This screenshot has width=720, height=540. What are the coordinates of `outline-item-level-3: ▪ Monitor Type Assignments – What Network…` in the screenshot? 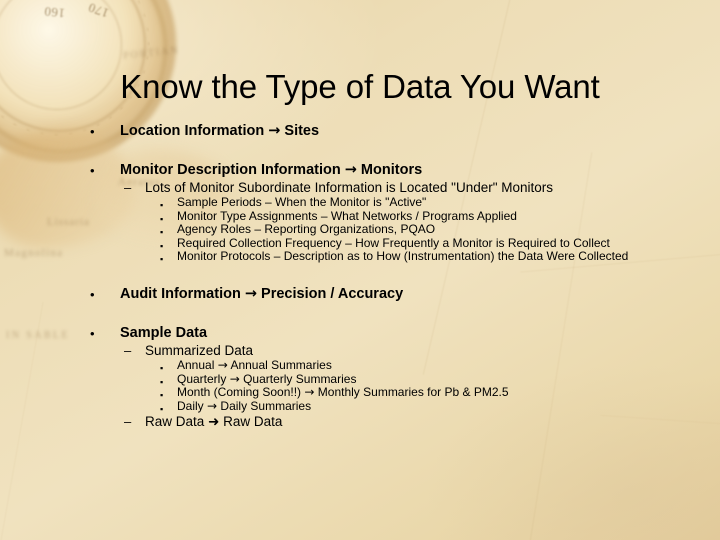 It's located at (360, 216).